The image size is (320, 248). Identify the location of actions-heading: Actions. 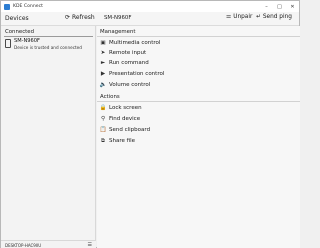
(110, 97).